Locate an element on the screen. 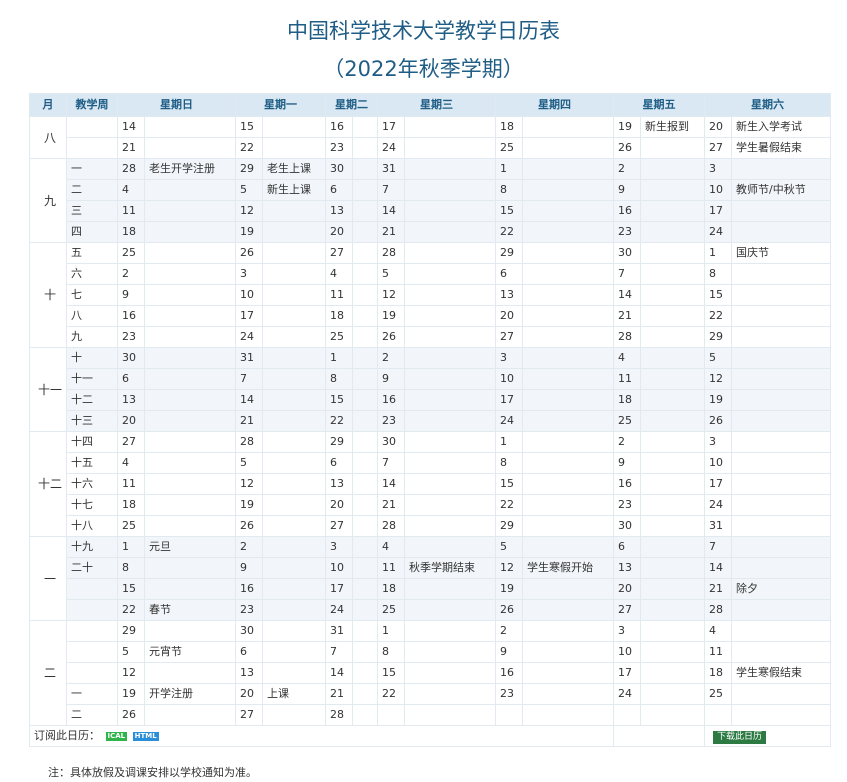 This screenshot has height=782, width=847. calendar-row: 四 18 19 20 21 22 23 24 is located at coordinates (430, 232).